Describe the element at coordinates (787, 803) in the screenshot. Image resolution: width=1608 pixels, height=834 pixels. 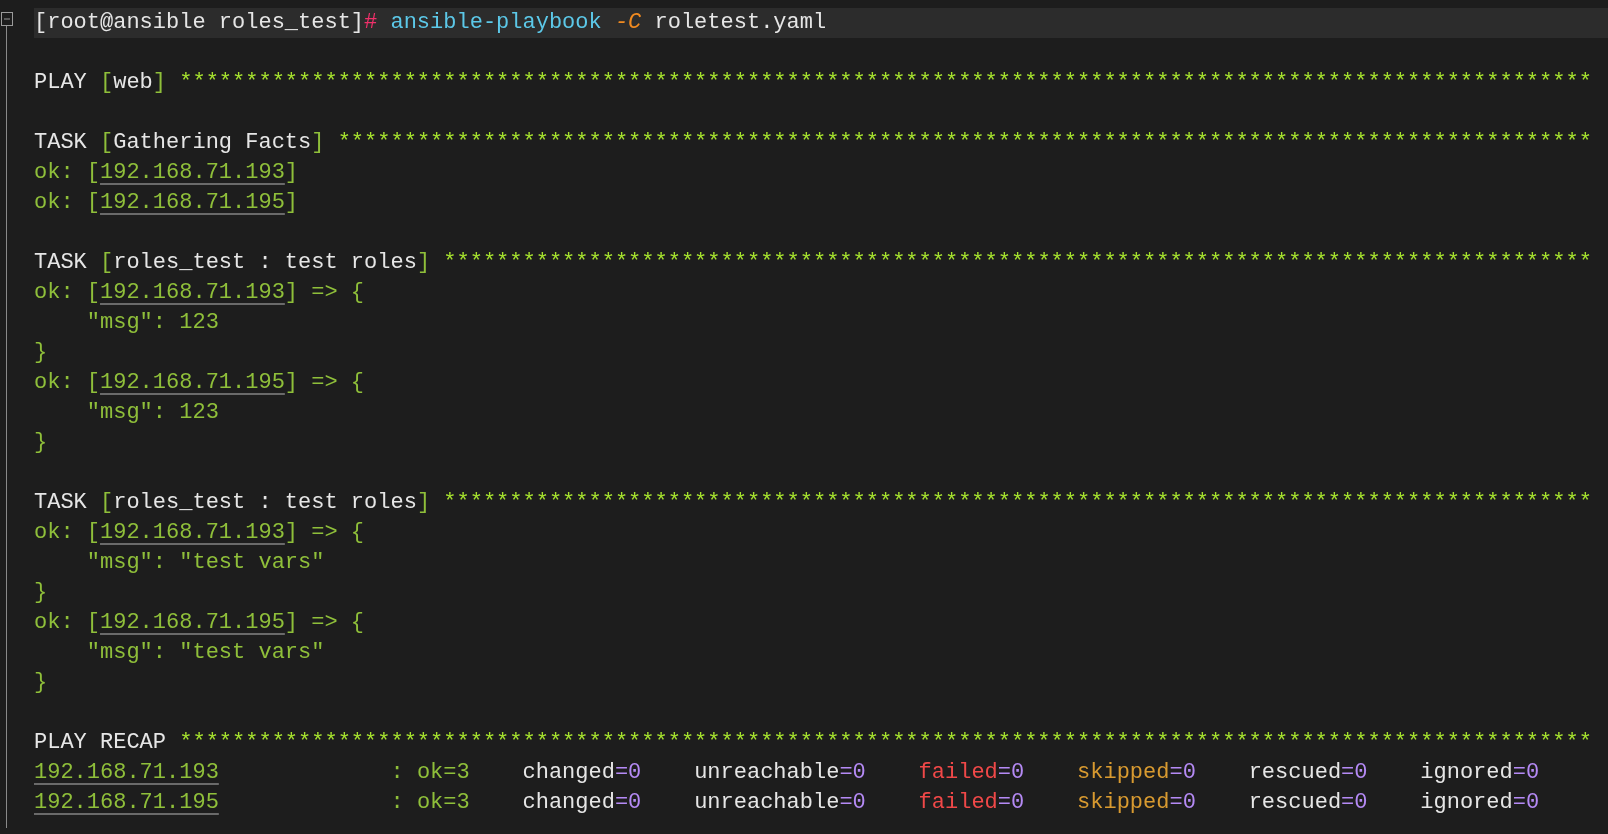
I see `terminal-line: 192.168.71.195 : ok=3 changed=0 unreachable=0 failed=0 skipped=0 rescued=0 ignored=0` at that location.